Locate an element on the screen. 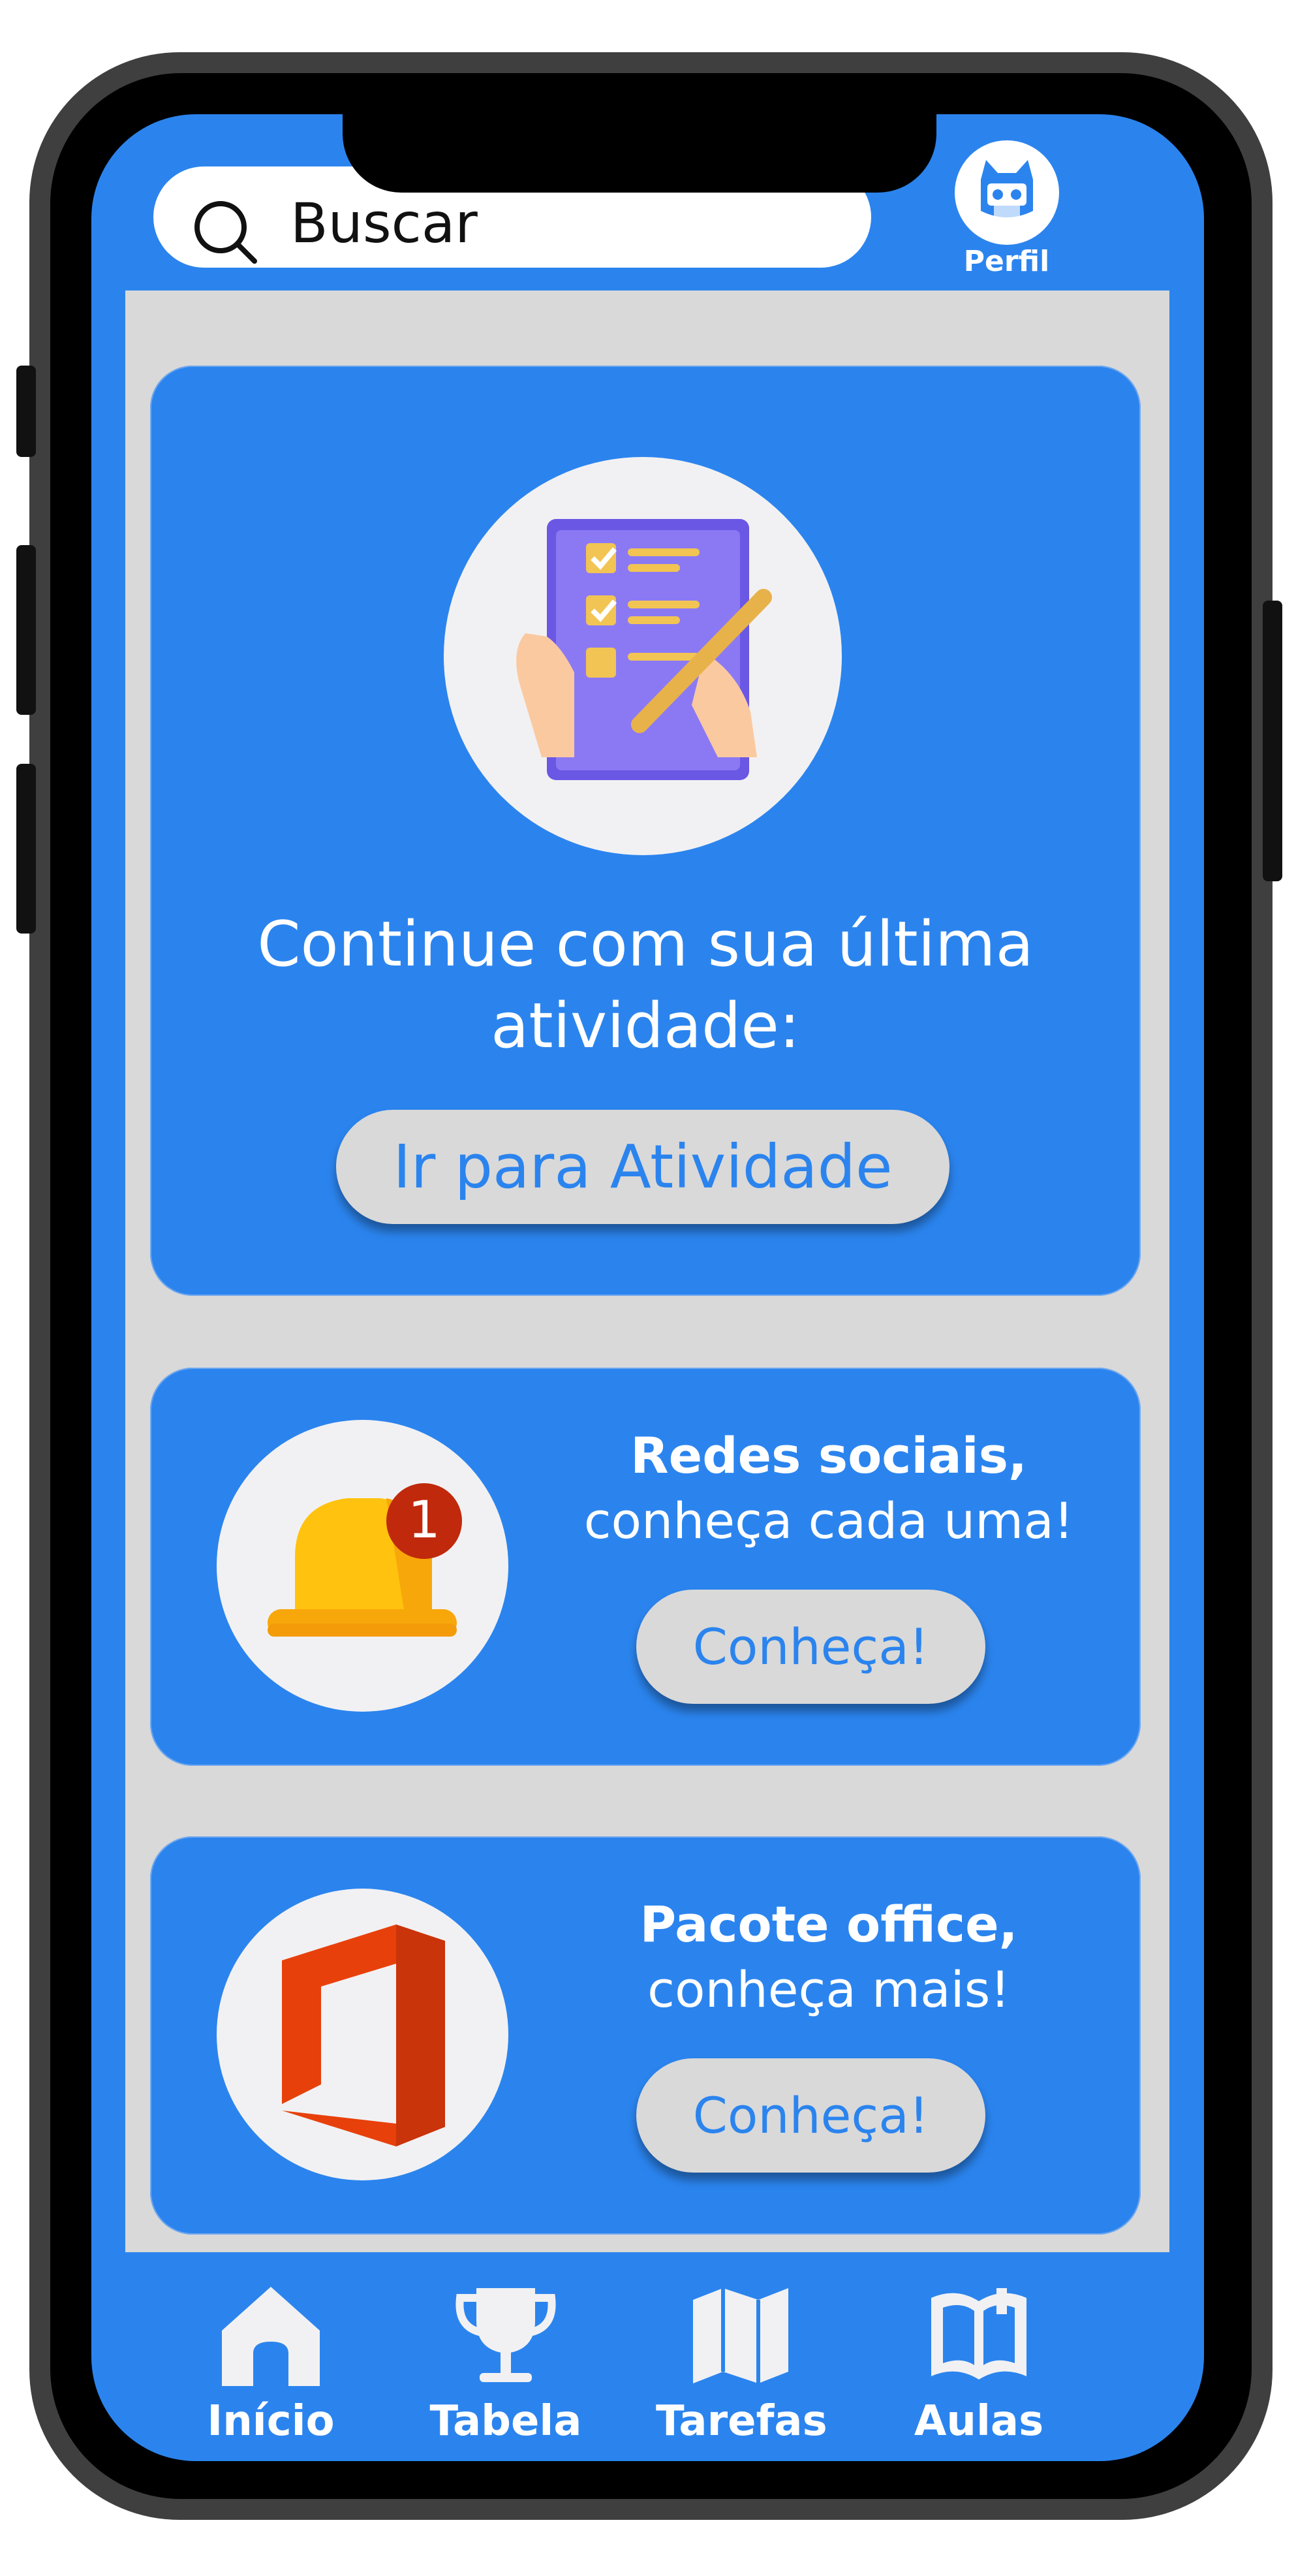 This screenshot has width=1296, height=2576. clipboard-icon is located at coordinates (644, 649).